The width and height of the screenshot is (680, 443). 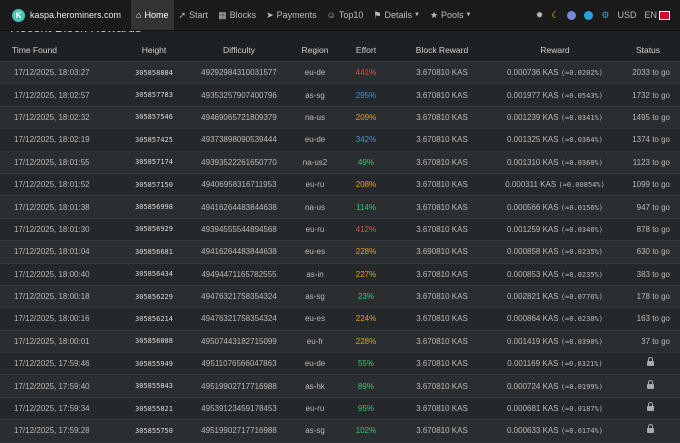 I want to click on cell-region: eu-es, so click(x=315, y=319).